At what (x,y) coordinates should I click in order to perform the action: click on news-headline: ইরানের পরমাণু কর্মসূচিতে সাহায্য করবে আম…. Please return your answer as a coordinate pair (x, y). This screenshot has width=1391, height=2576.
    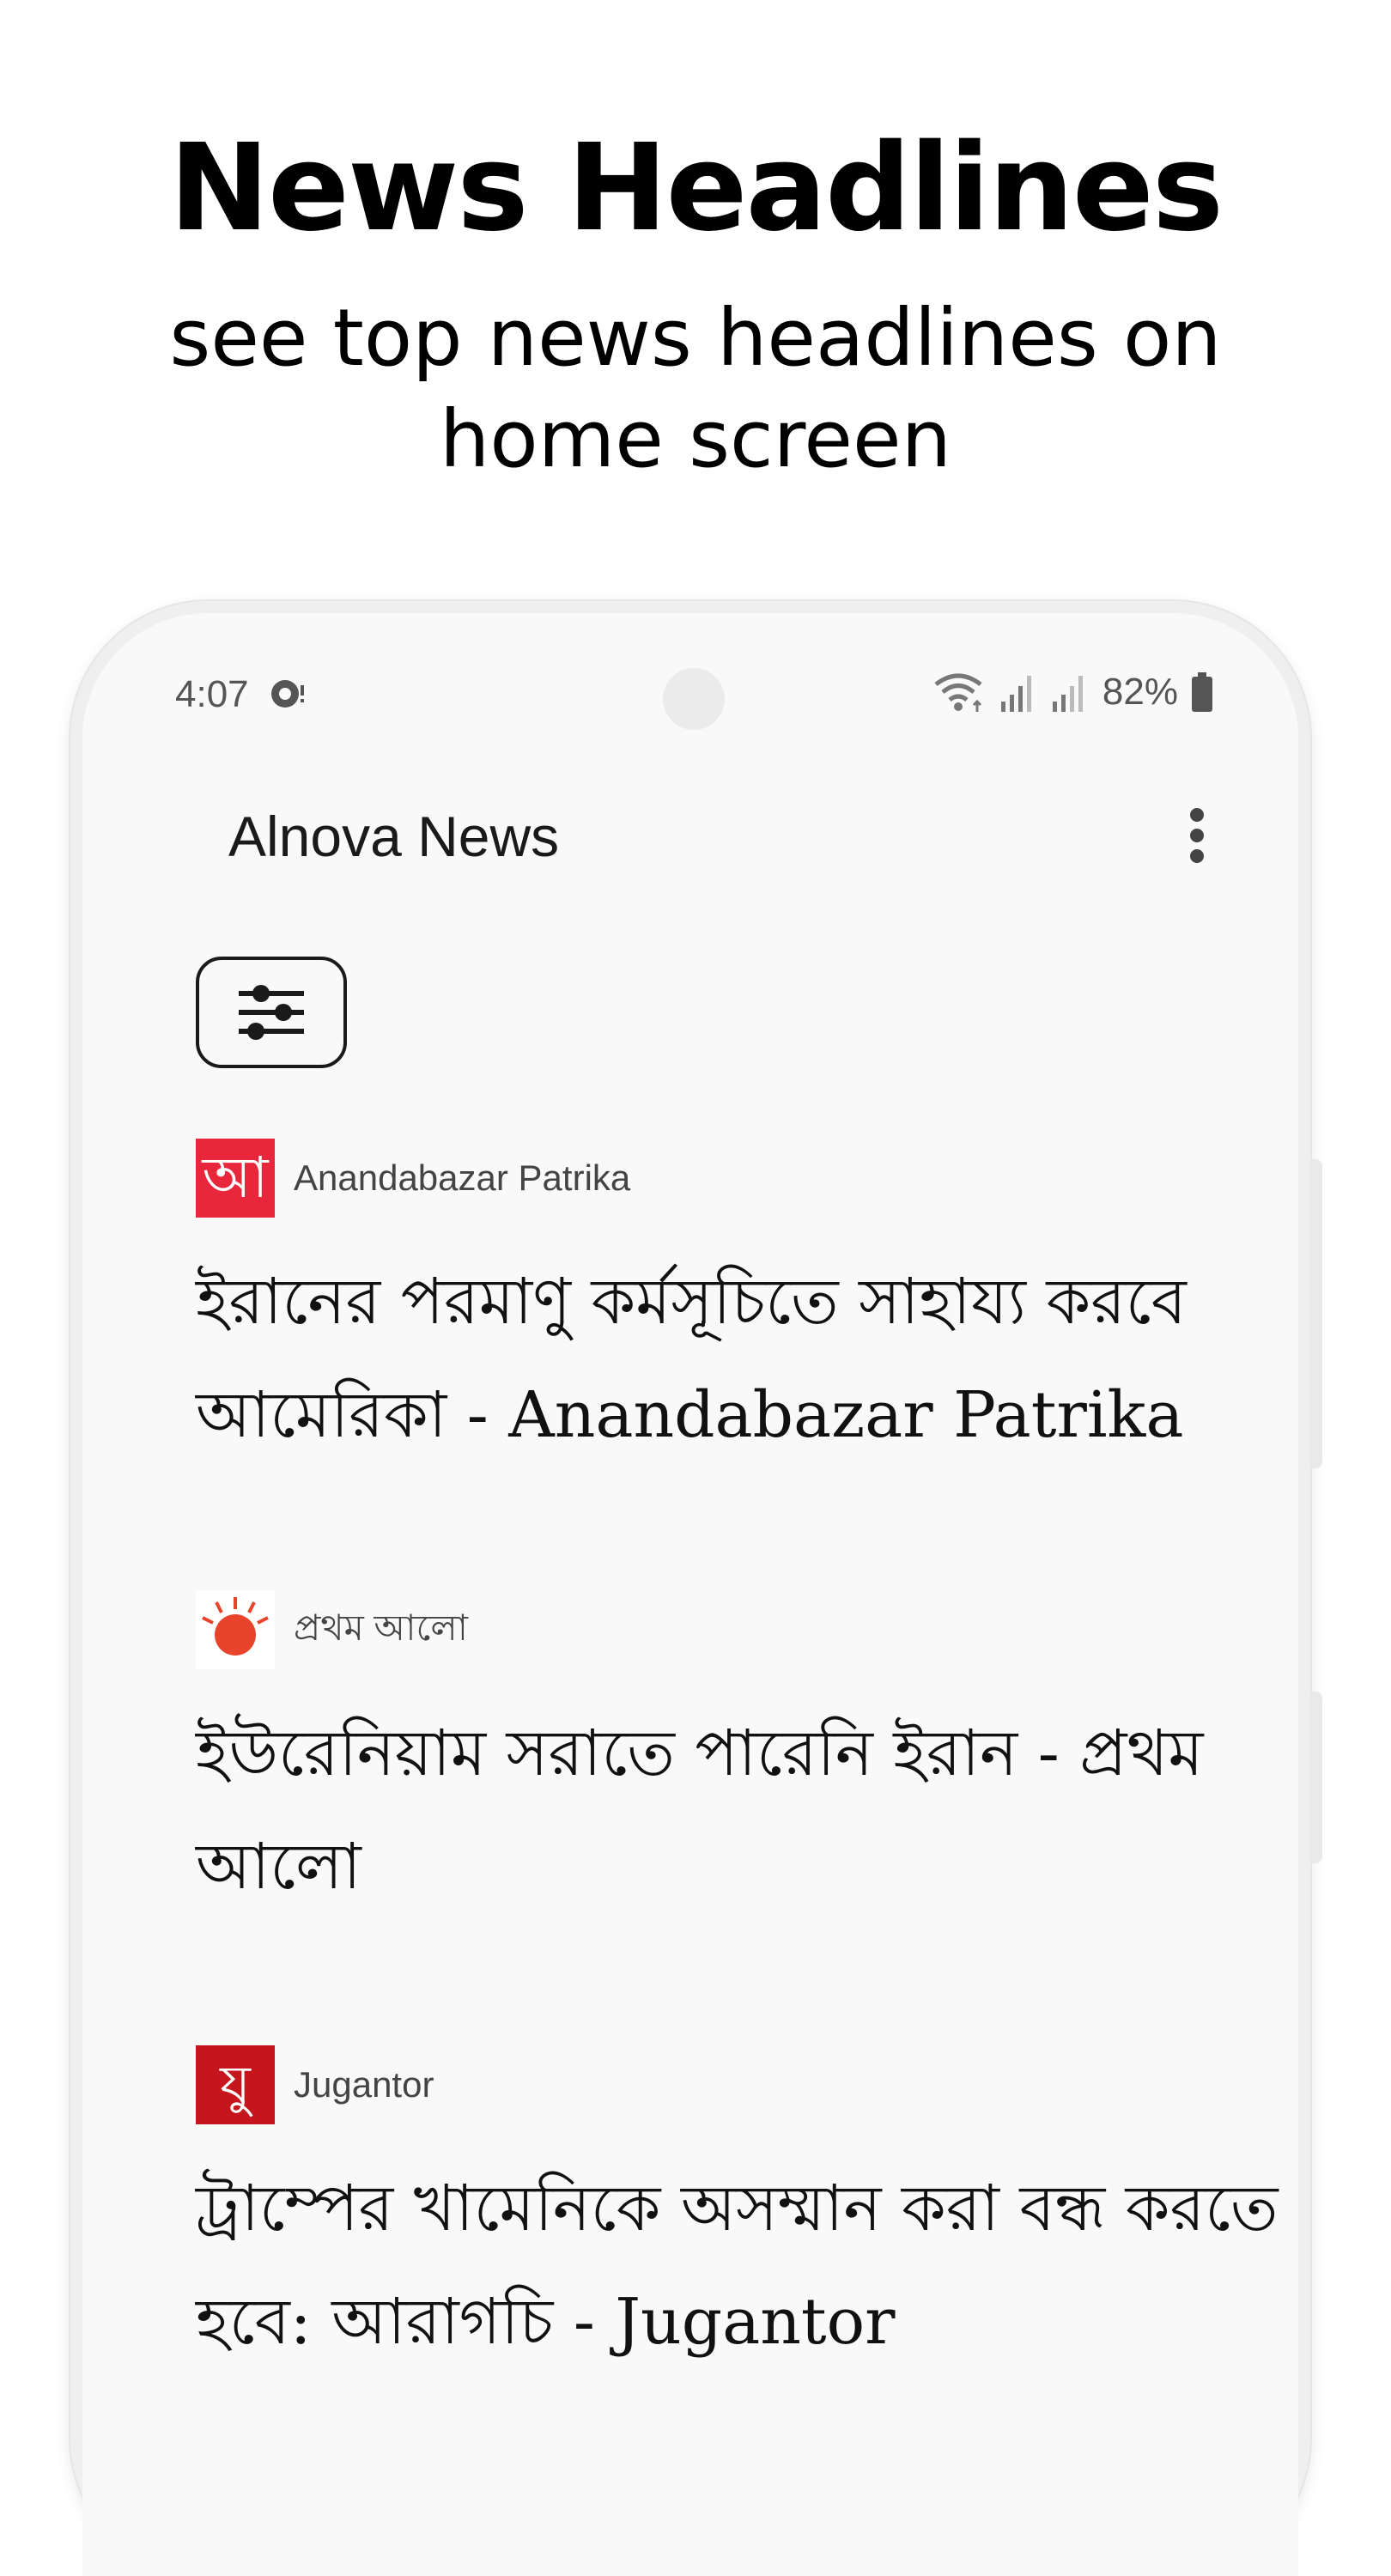
    Looking at the image, I should click on (747, 1358).